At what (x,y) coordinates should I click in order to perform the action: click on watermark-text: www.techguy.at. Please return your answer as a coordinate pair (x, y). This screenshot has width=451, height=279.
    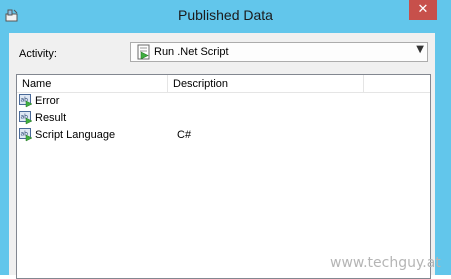
    Looking at the image, I should click on (385, 263).